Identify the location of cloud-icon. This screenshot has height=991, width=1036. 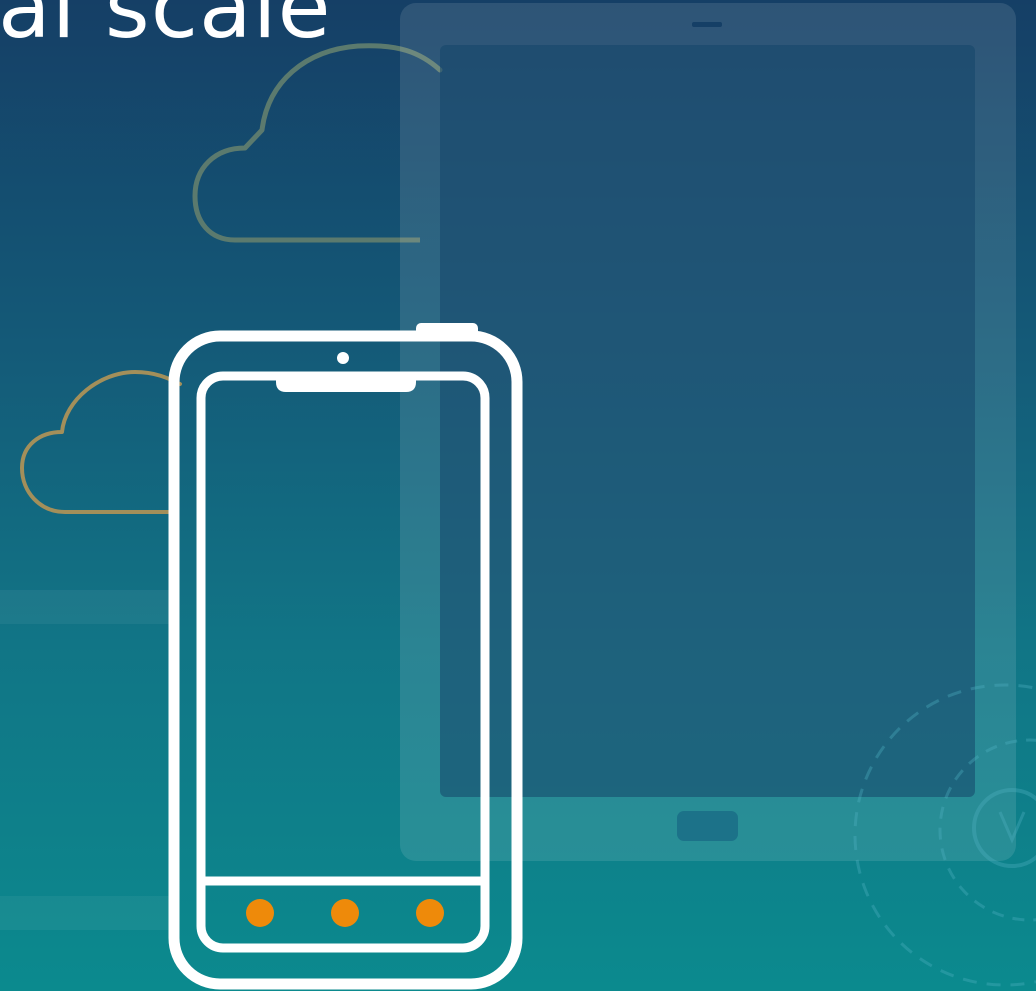
(101, 442).